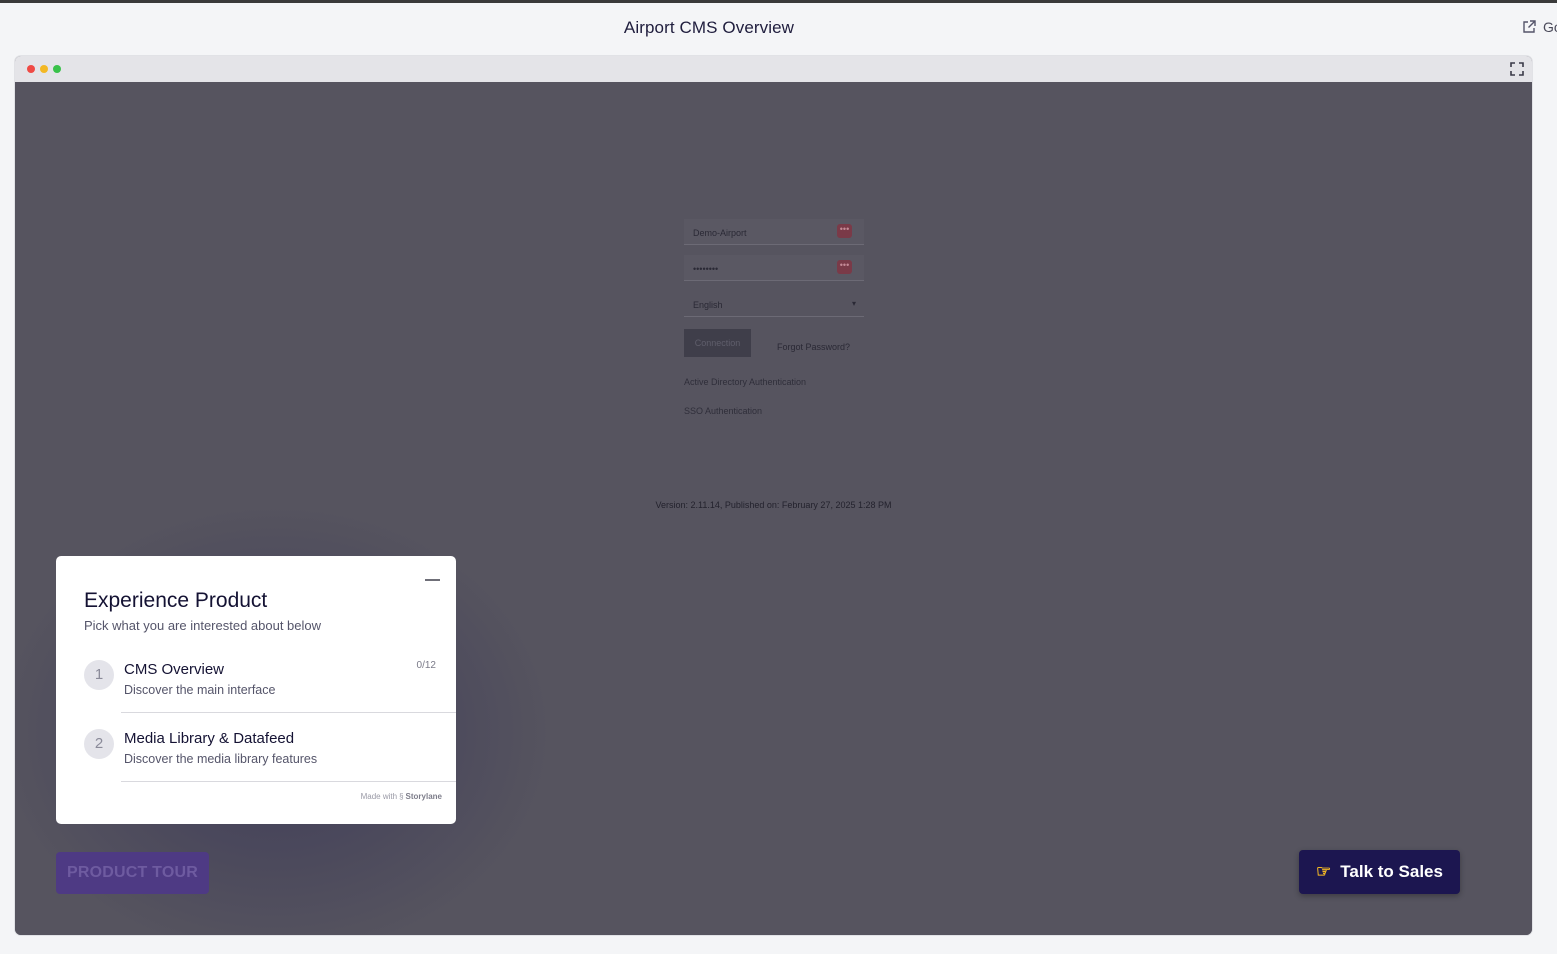  I want to click on tour-item-progress: 0/12, so click(426, 665).